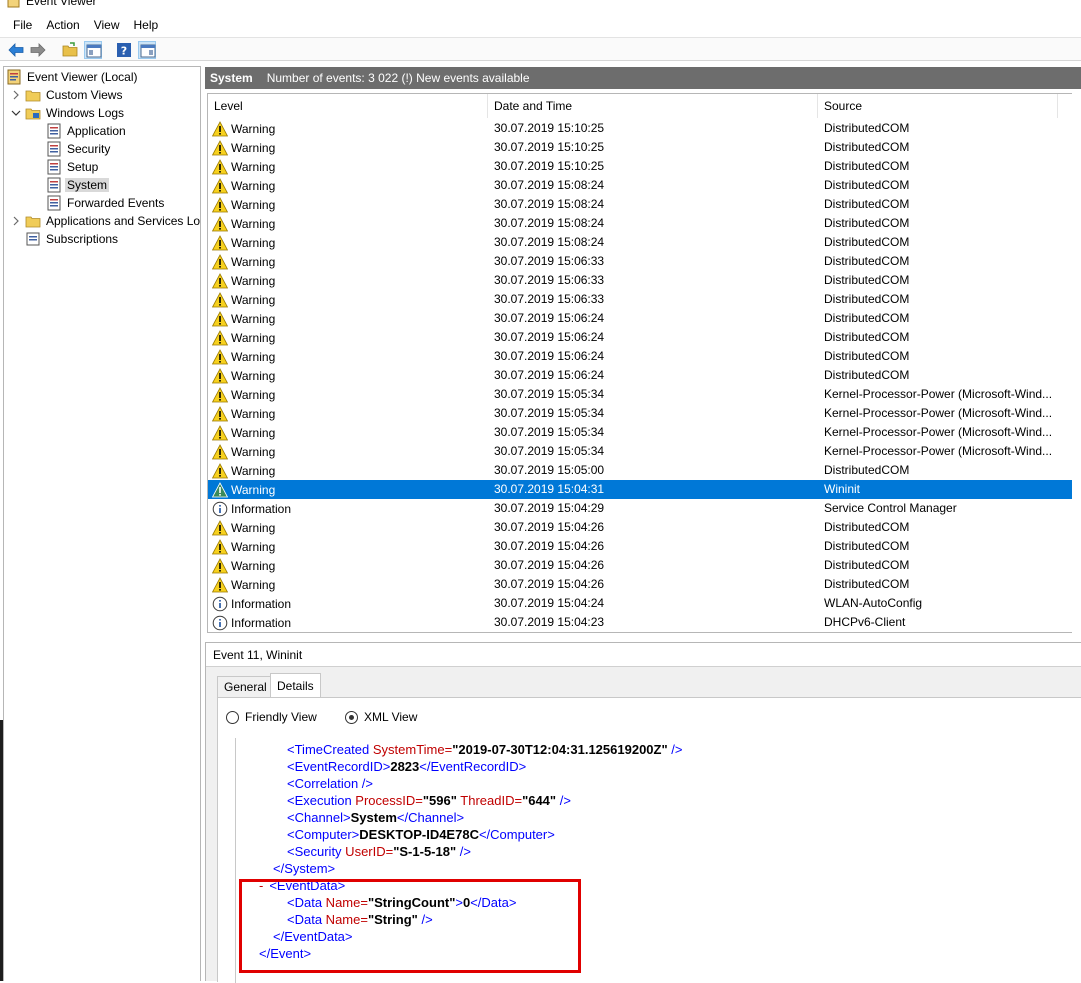 The height and width of the screenshot is (983, 1081). I want to click on column-header-level: Level, so click(348, 106).